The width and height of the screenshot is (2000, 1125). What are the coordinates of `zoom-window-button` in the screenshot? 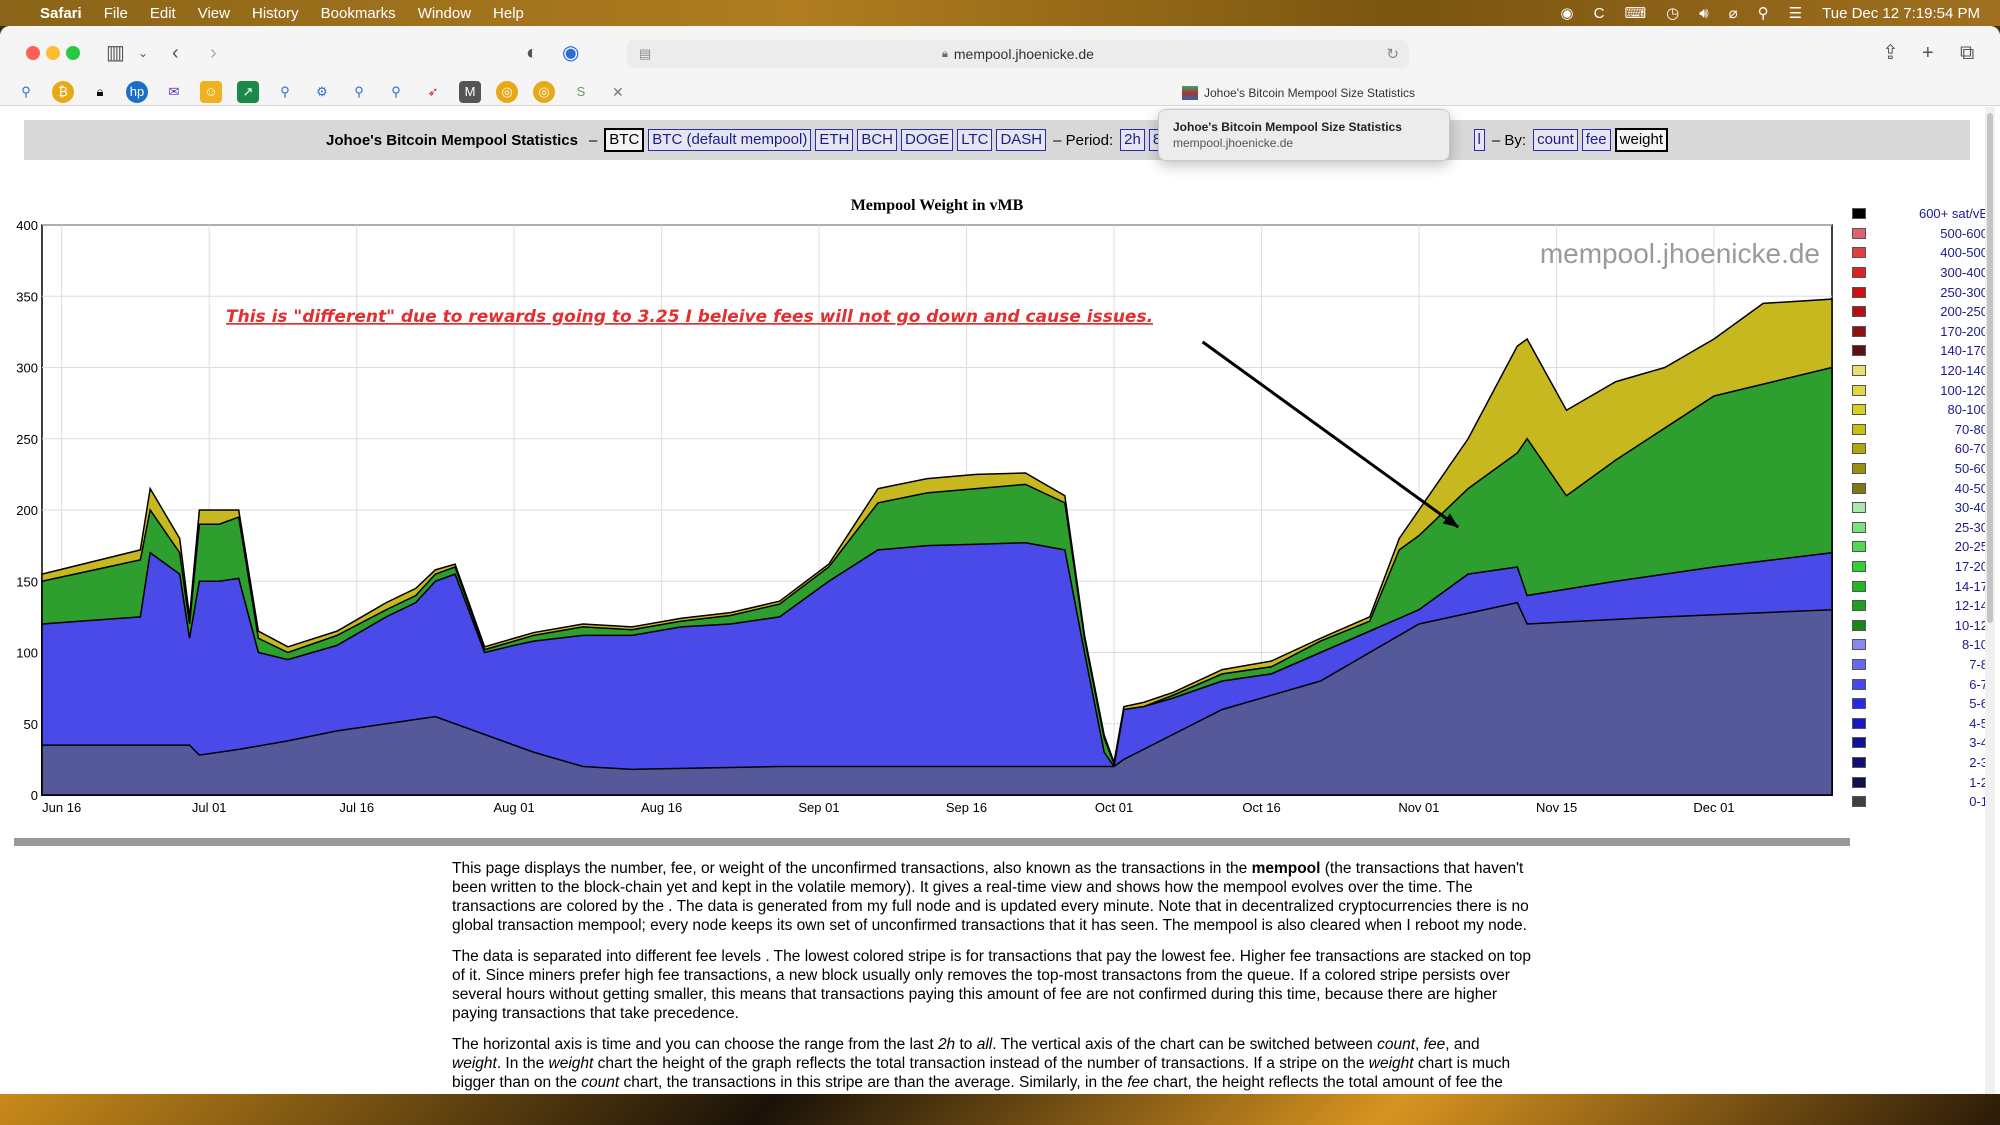 It's located at (73, 53).